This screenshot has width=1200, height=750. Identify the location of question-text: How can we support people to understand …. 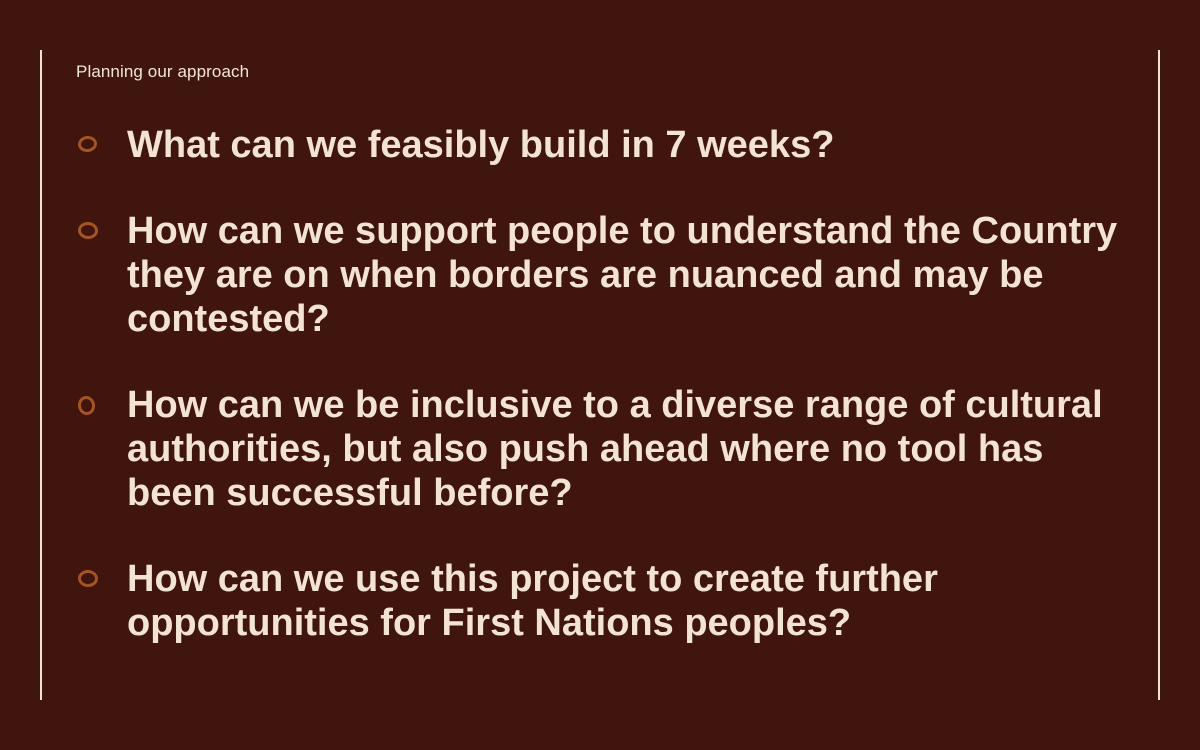
(622, 275).